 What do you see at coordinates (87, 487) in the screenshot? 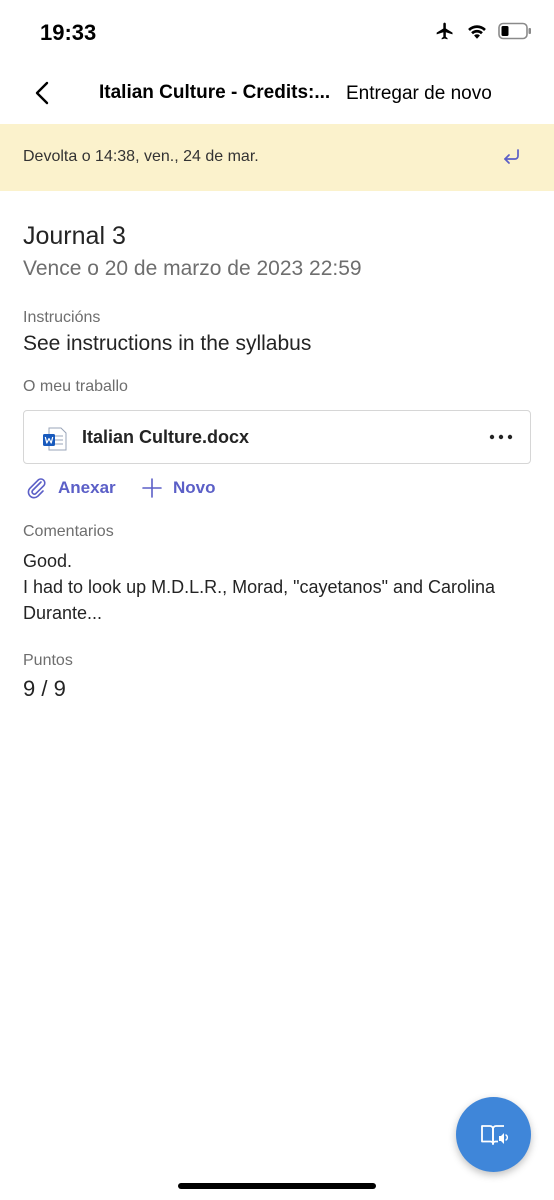
I see `attach-label: Anexar` at bounding box center [87, 487].